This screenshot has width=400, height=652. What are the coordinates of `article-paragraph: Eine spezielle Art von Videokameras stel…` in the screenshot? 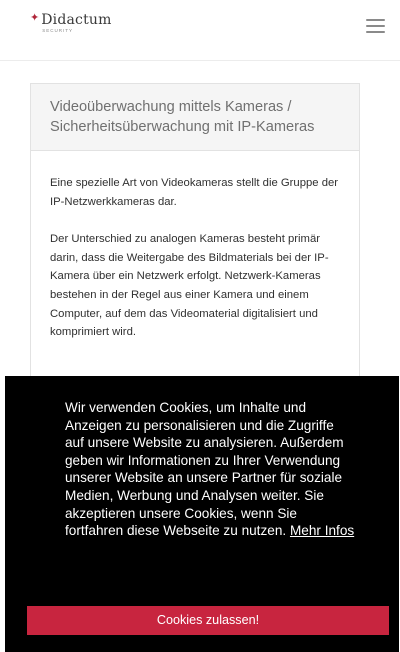 It's located at (194, 192).